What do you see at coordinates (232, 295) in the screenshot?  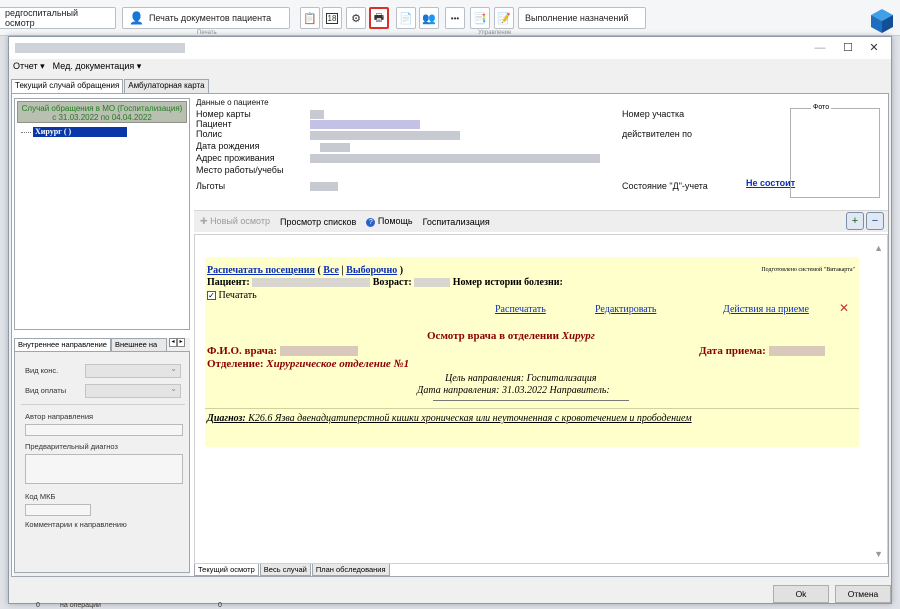 I see `print-checkbox-row: ✓ Печатать` at bounding box center [232, 295].